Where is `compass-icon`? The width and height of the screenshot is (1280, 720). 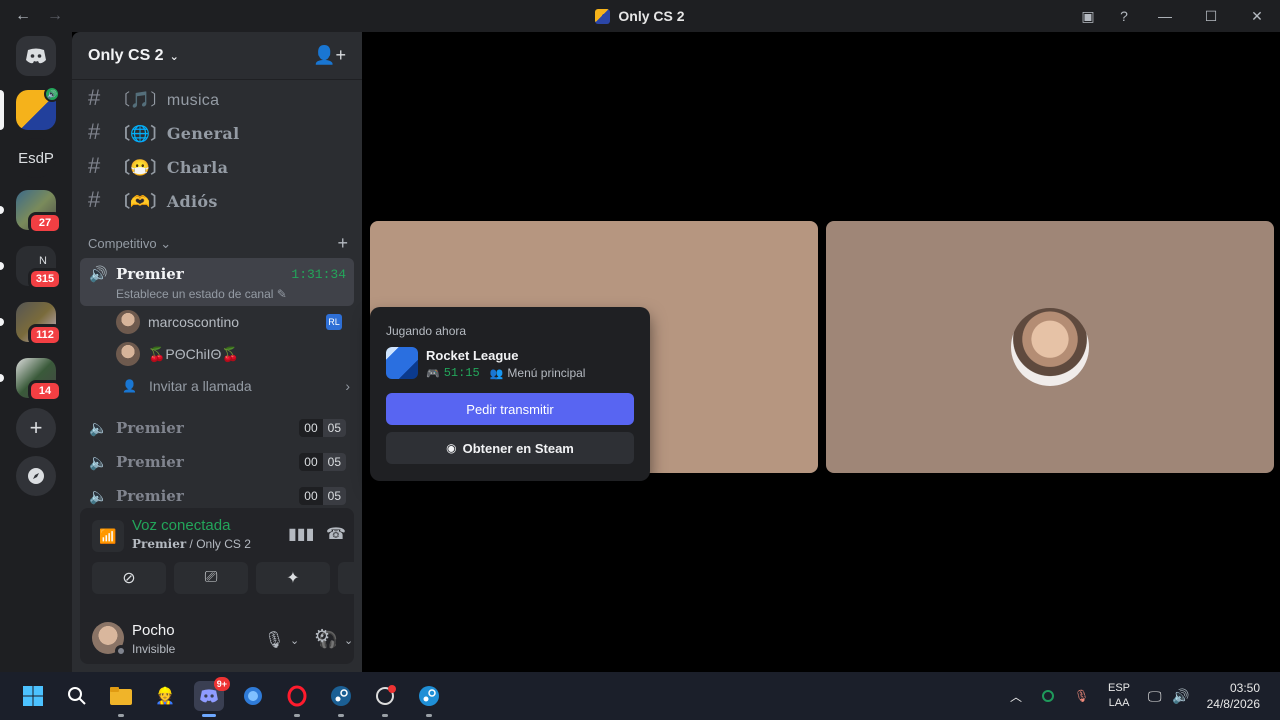
compass-icon is located at coordinates (36, 476).